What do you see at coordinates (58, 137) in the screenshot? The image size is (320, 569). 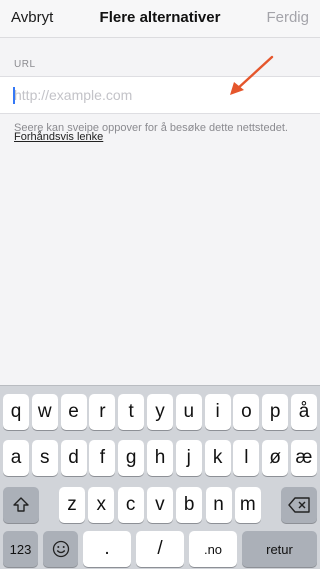 I see `preview-link: Forhåndsvis lenke` at bounding box center [58, 137].